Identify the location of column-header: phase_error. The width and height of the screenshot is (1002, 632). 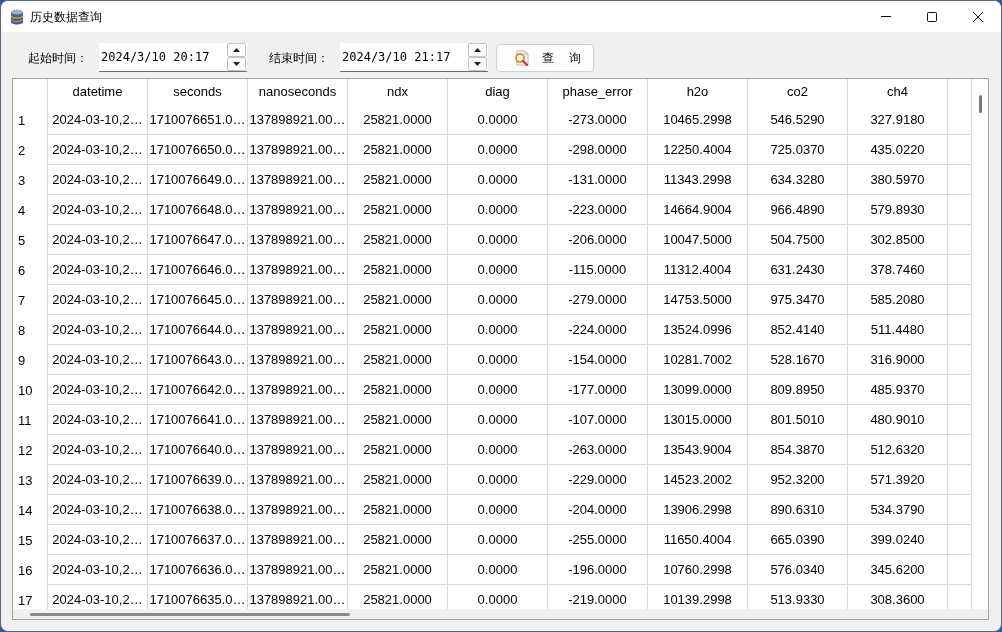
(598, 92).